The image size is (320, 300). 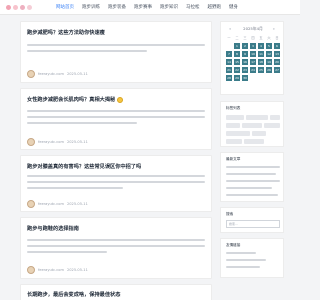 What do you see at coordinates (229, 78) in the screenshot?
I see `calendar-day: 28` at bounding box center [229, 78].